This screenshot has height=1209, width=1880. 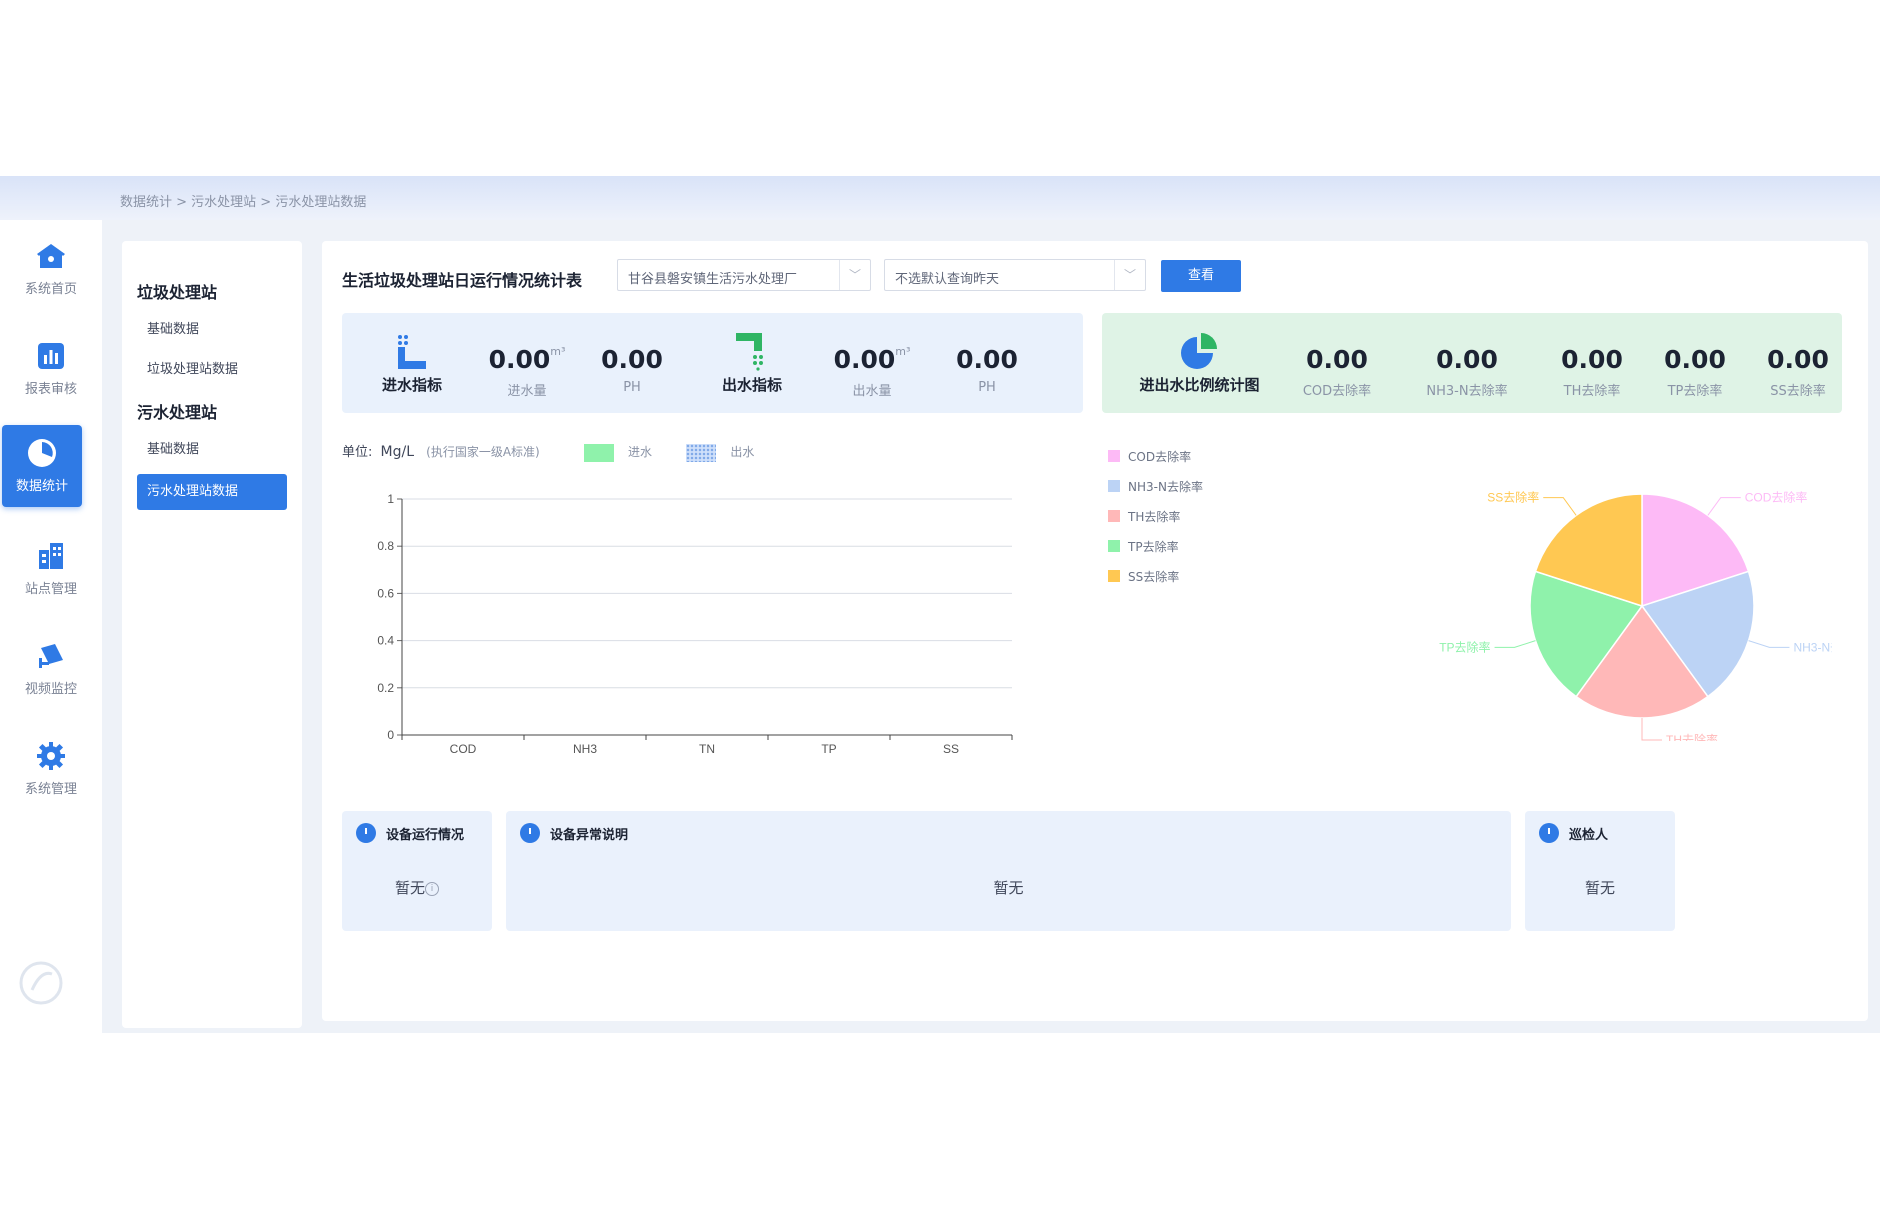 I want to click on bar-legend: 单位: Mg/L (执行国家一级A标准) 进水 出水, so click(x=548, y=451).